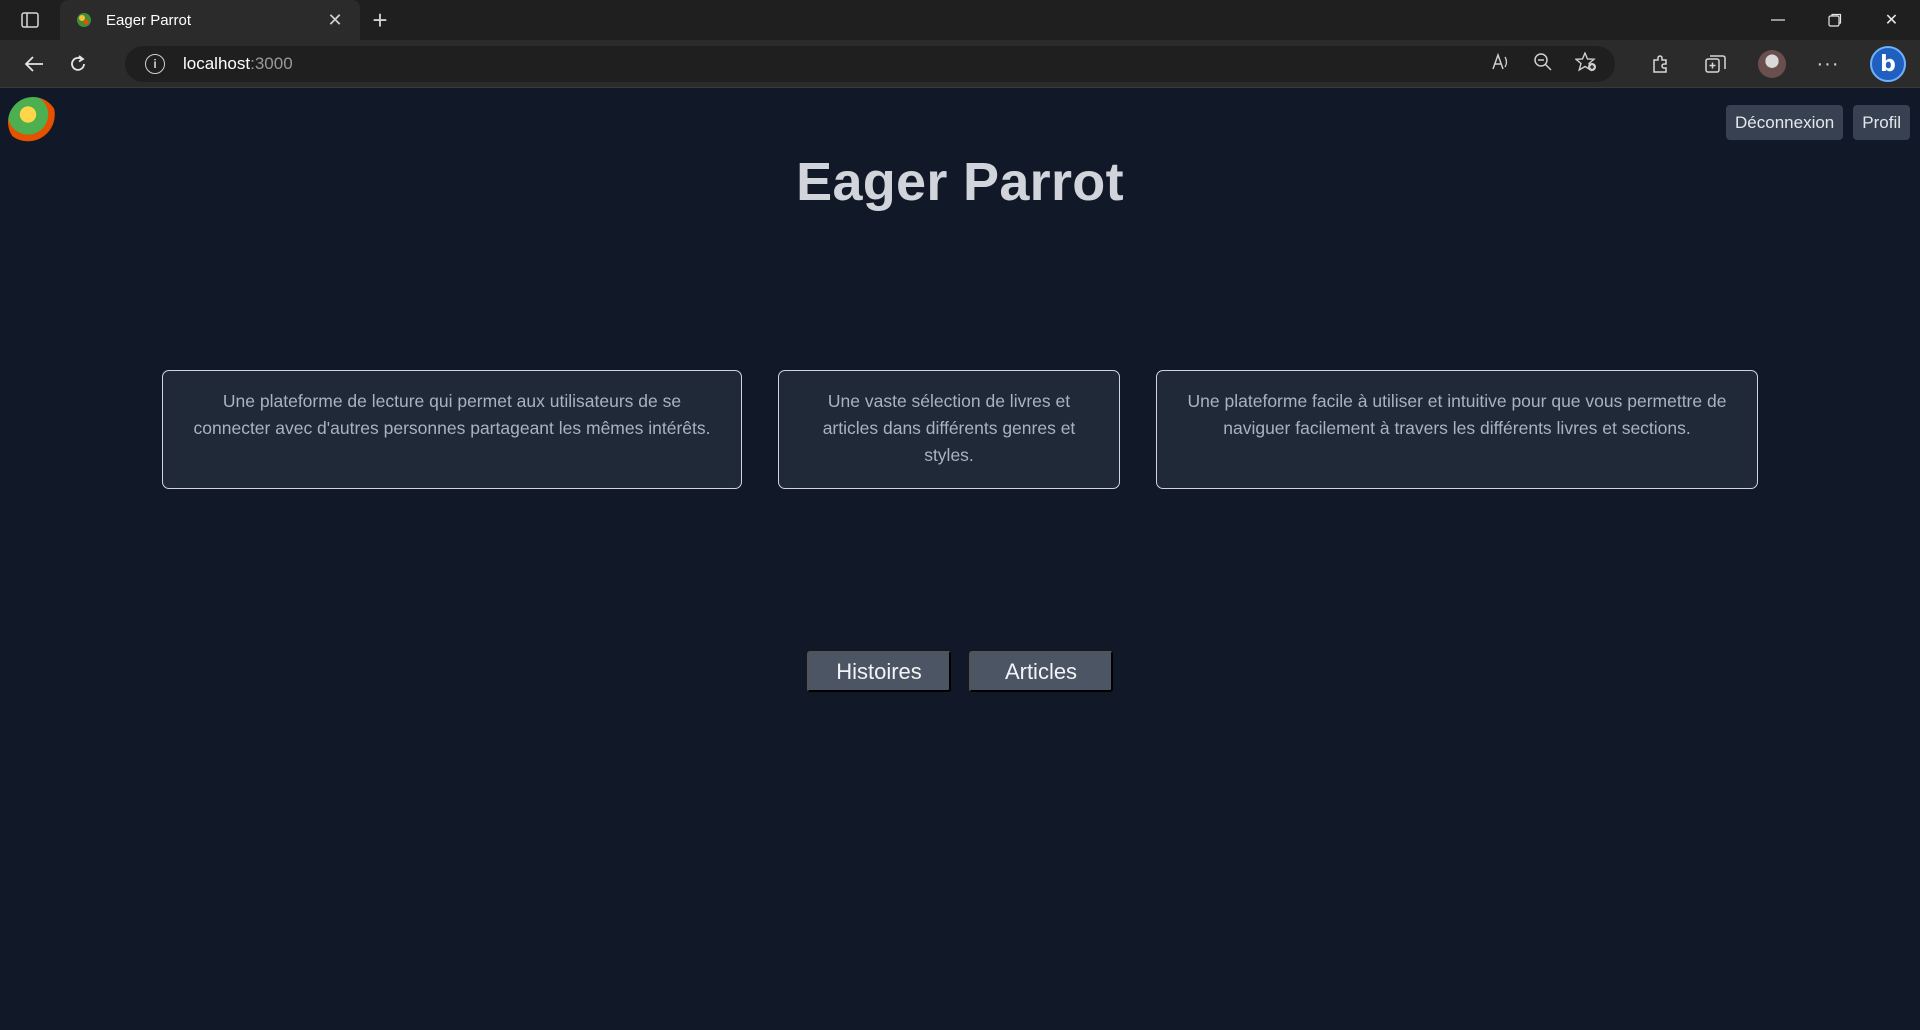  I want to click on bing-icon: b, so click(1888, 64).